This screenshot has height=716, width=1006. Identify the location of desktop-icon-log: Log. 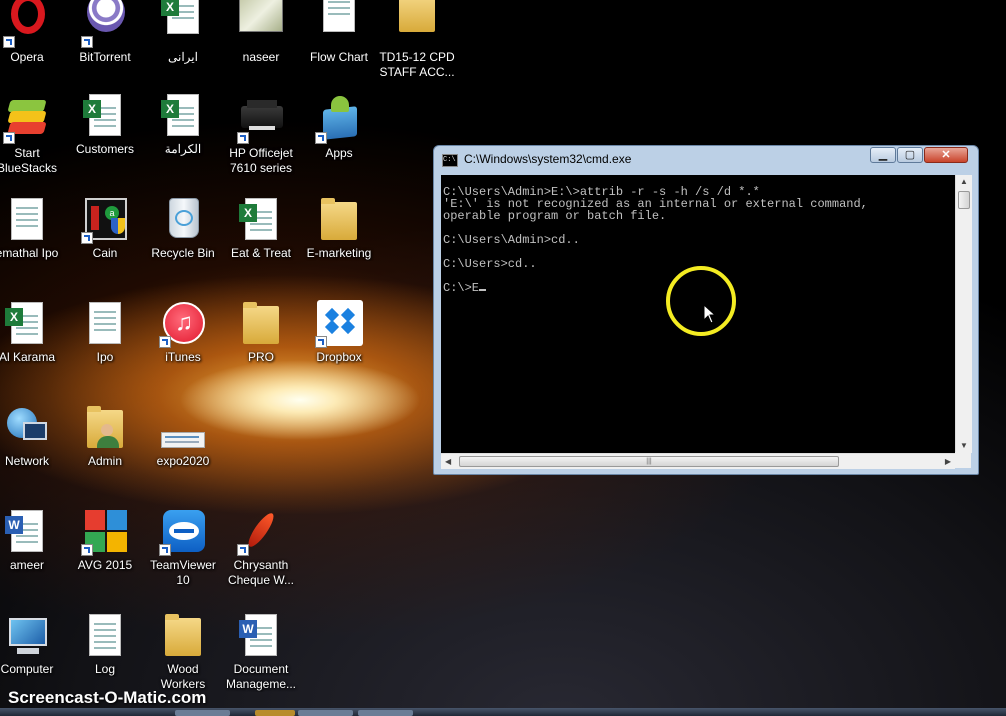
(105, 644).